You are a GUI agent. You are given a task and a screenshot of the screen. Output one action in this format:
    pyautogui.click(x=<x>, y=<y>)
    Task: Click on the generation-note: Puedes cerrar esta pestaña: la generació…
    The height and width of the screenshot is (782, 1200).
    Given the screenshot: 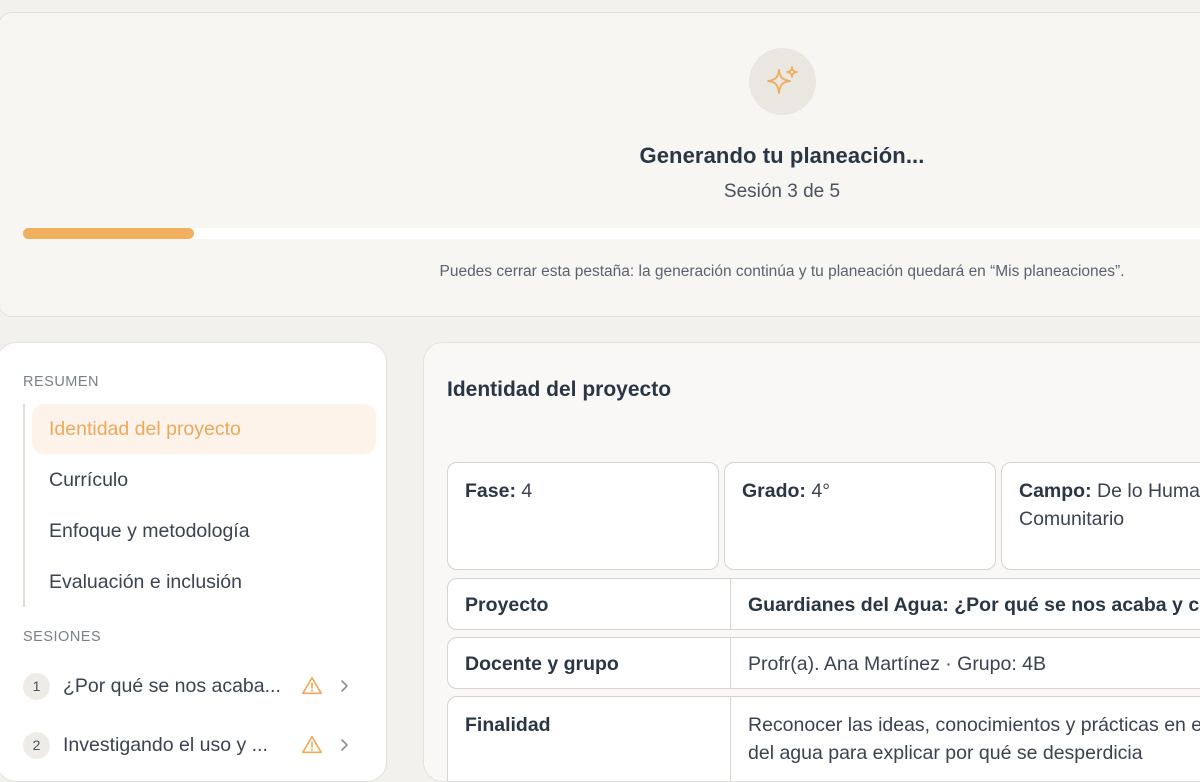 What is the action you would take?
    pyautogui.click(x=782, y=271)
    